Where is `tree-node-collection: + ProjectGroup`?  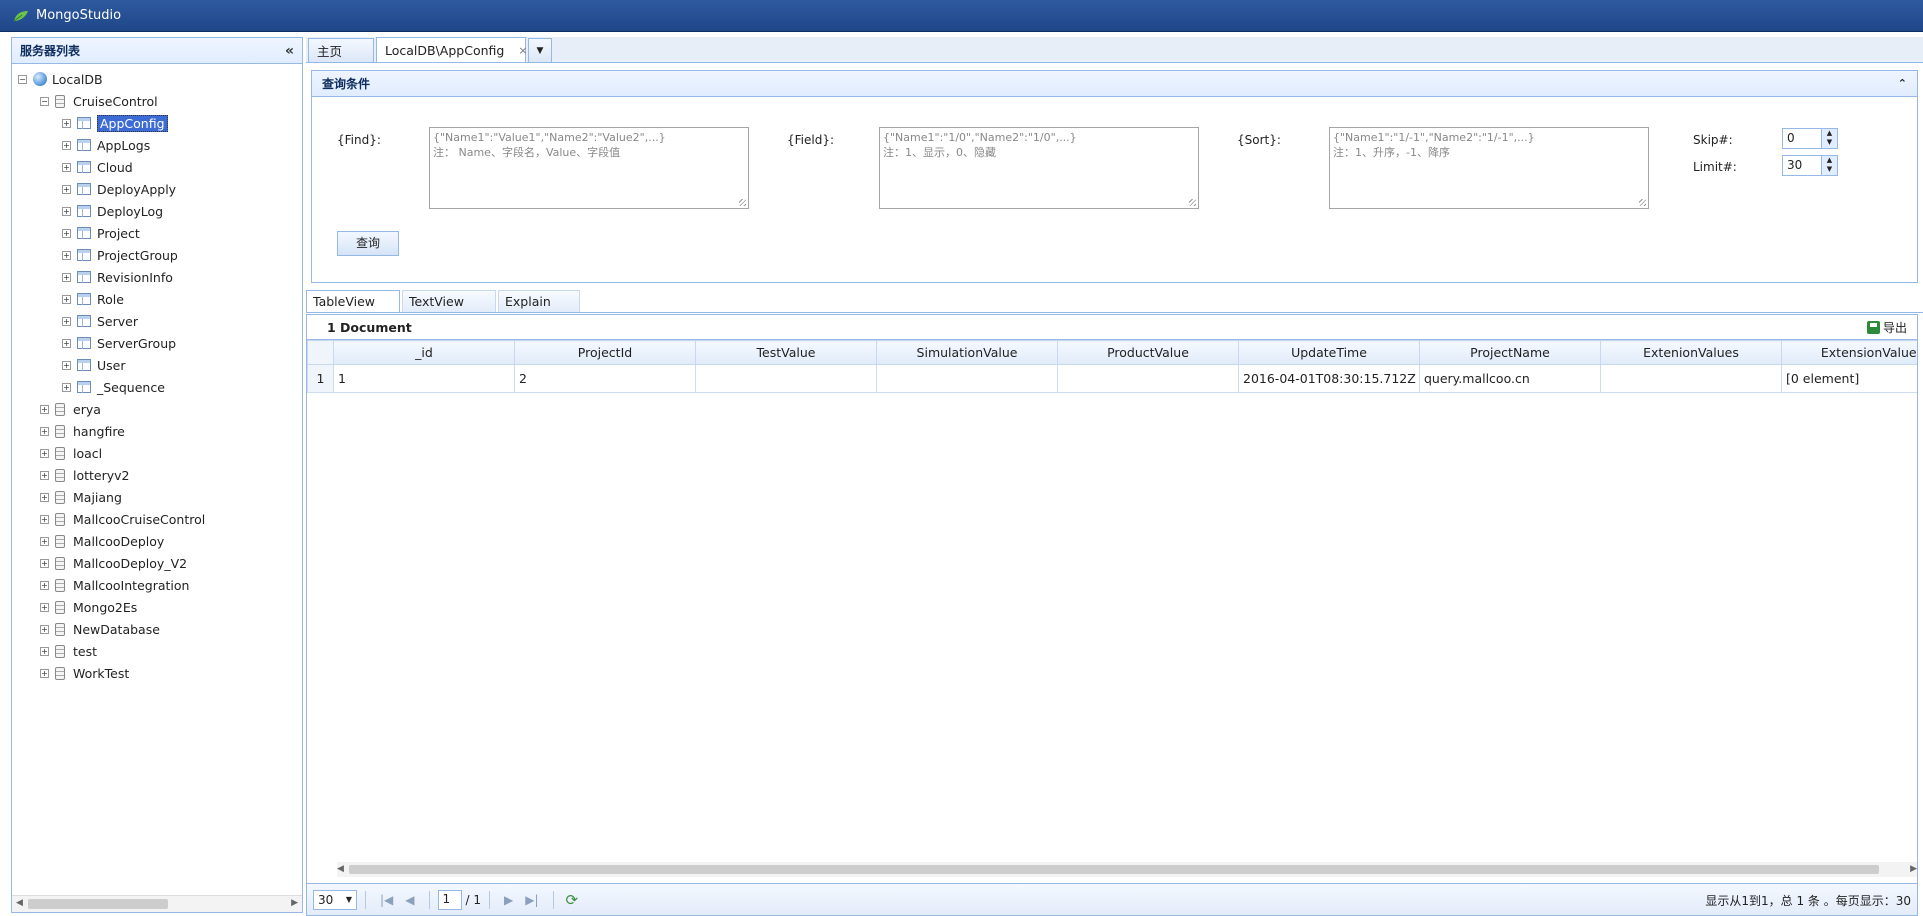 tree-node-collection: + ProjectGroup is located at coordinates (160, 255).